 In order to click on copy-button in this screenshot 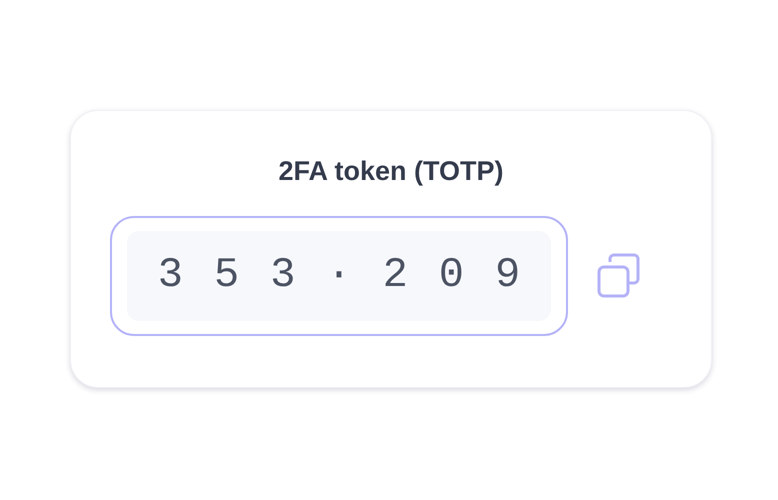, I will do `click(619, 275)`.